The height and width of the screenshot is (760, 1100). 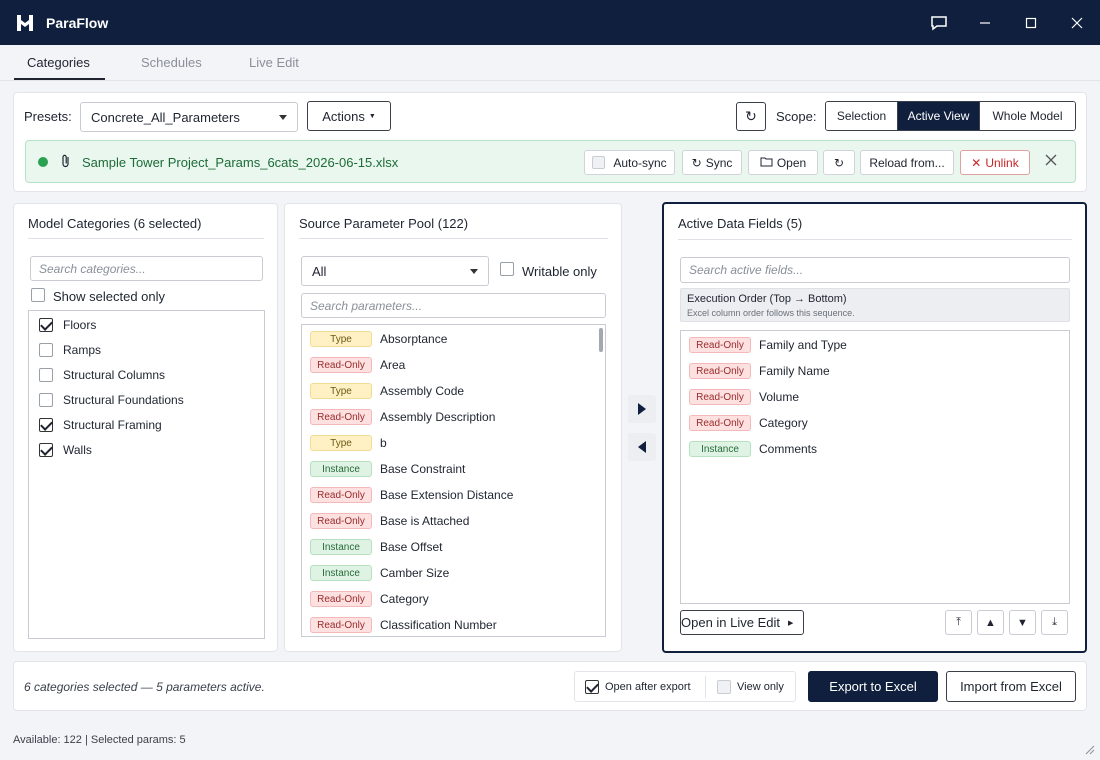 What do you see at coordinates (1052, 161) in the screenshot?
I see `dismiss-link-icon` at bounding box center [1052, 161].